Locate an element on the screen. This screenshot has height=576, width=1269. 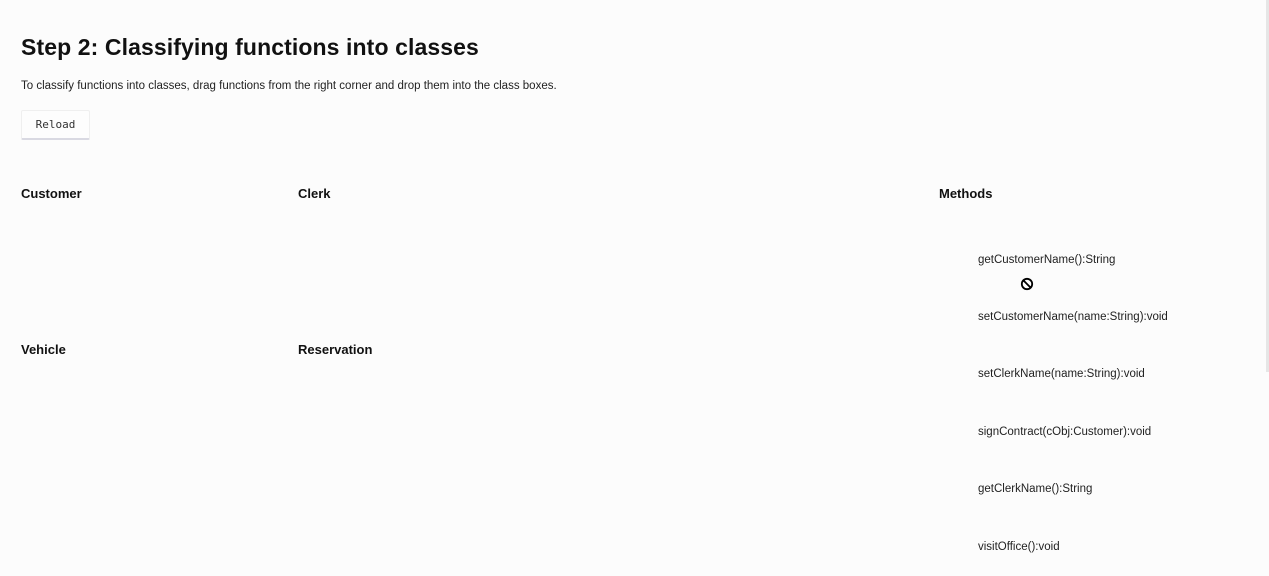
class-title: Customer is located at coordinates (51, 193).